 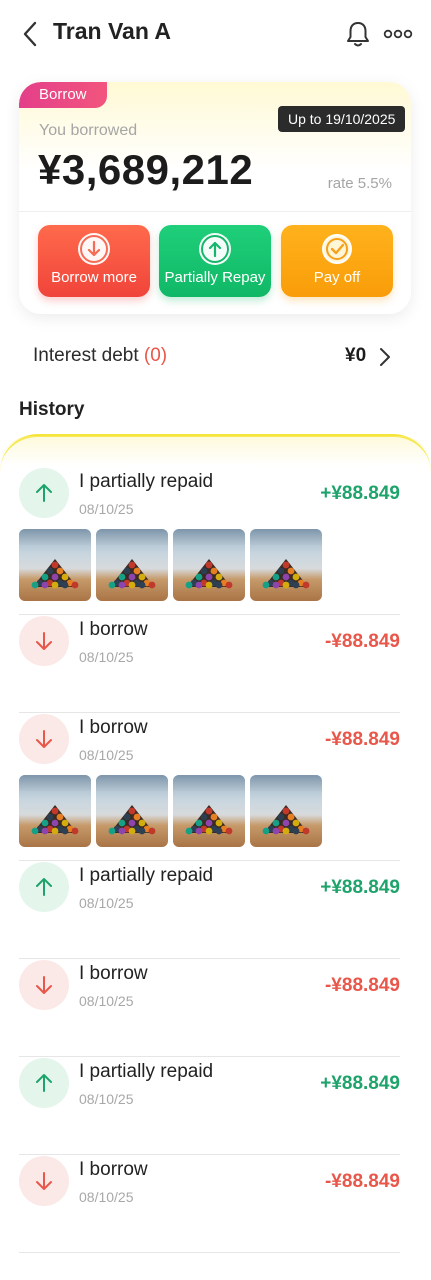 I want to click on borrowed-amount: ¥3,689,212, so click(x=146, y=169).